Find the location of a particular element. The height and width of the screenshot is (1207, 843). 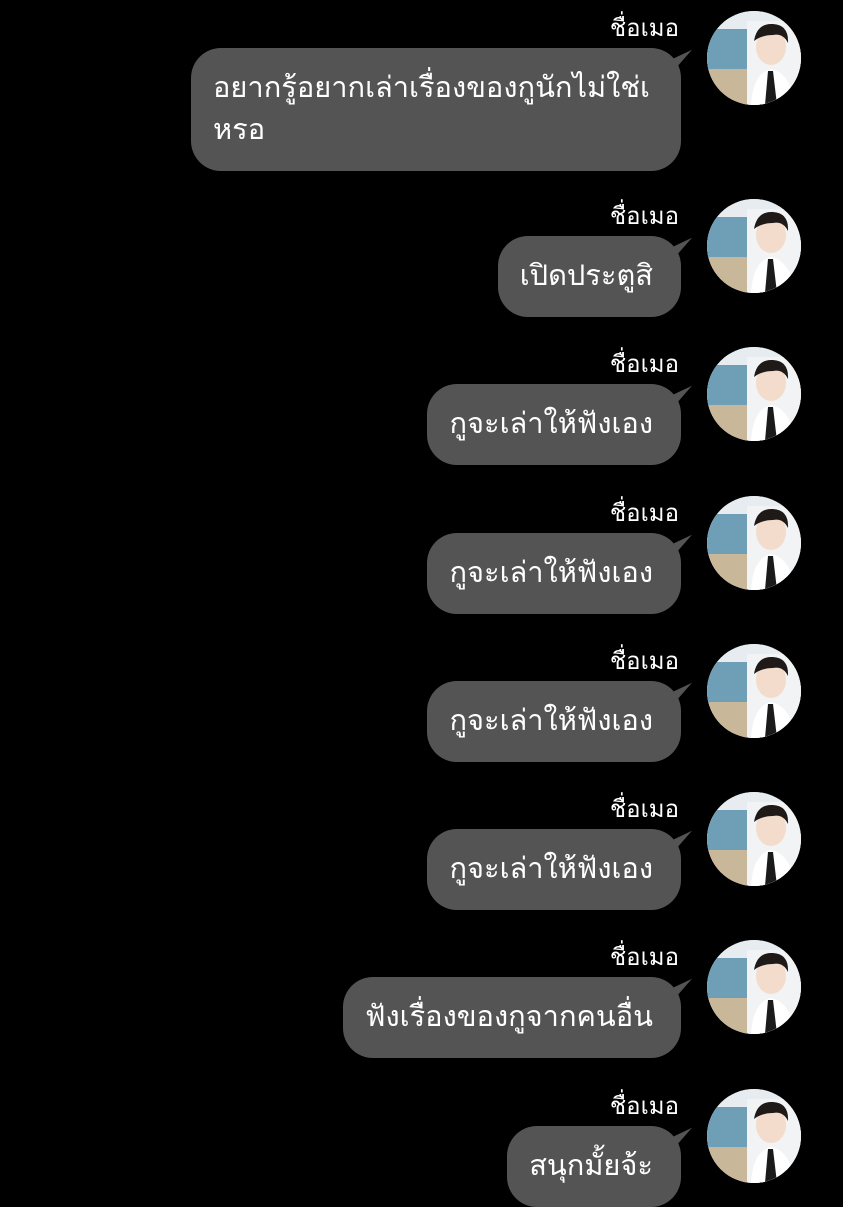

message-bubble: สนุกมั้ยจ้ะ is located at coordinates (594, 1166).